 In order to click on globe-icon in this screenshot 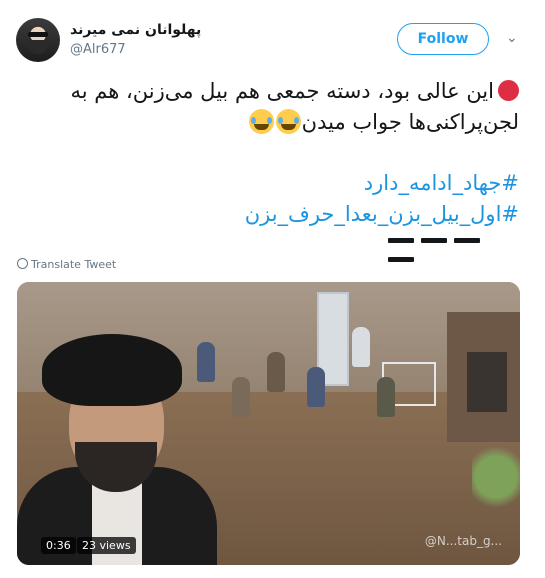, I will do `click(22, 263)`.